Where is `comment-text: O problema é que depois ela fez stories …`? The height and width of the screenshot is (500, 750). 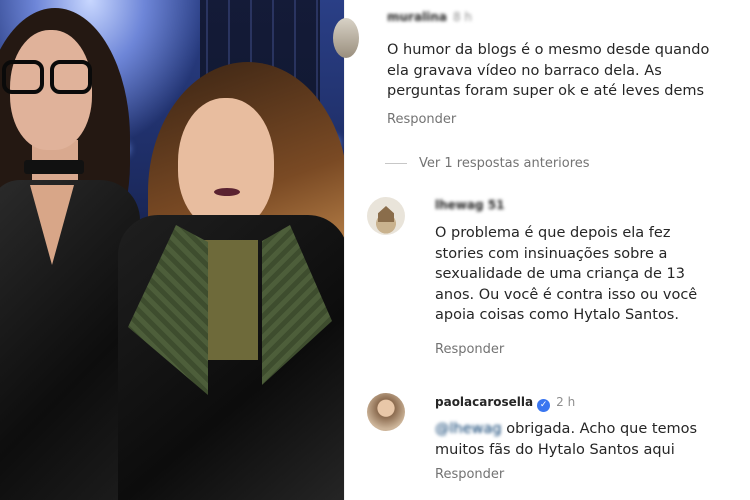
comment-text: O problema é que depois ela fez stories … is located at coordinates (566, 274).